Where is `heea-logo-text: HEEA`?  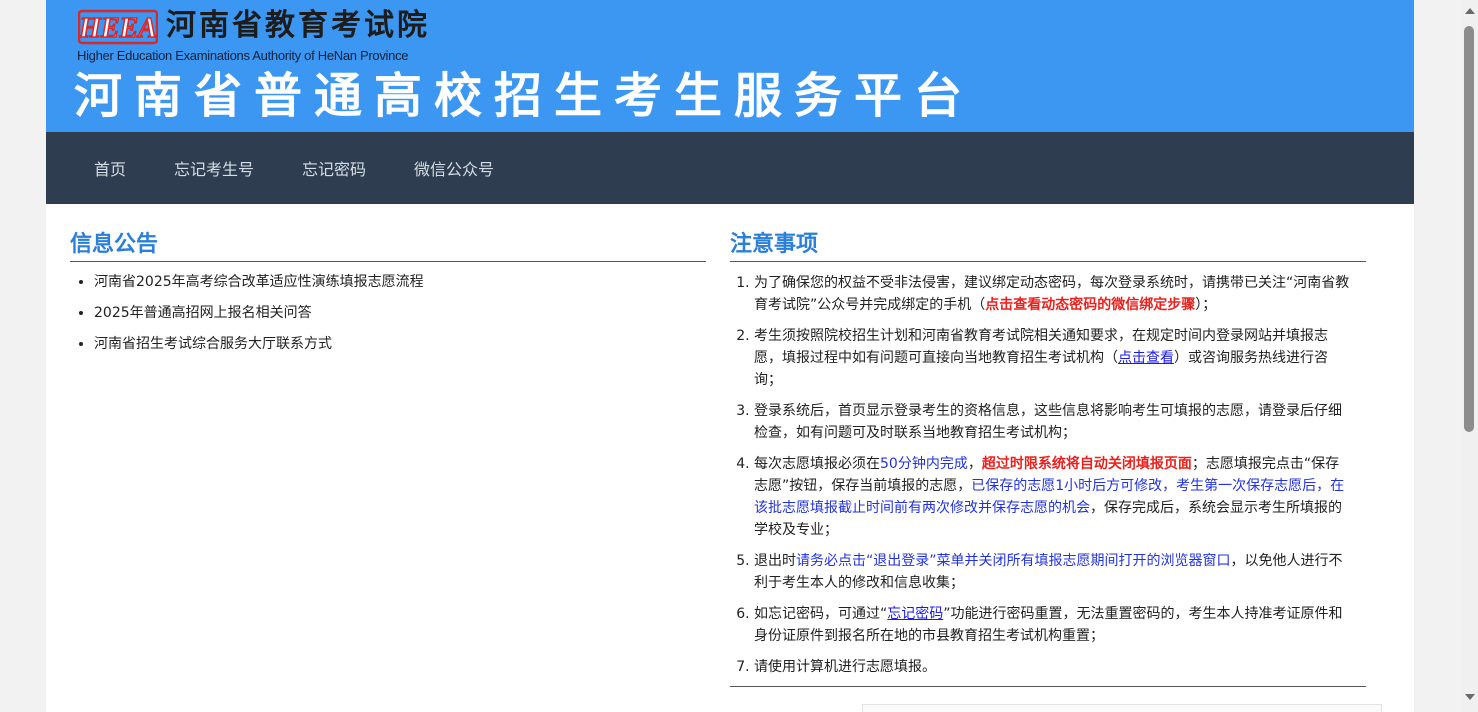 heea-logo-text: HEEA is located at coordinates (117, 28).